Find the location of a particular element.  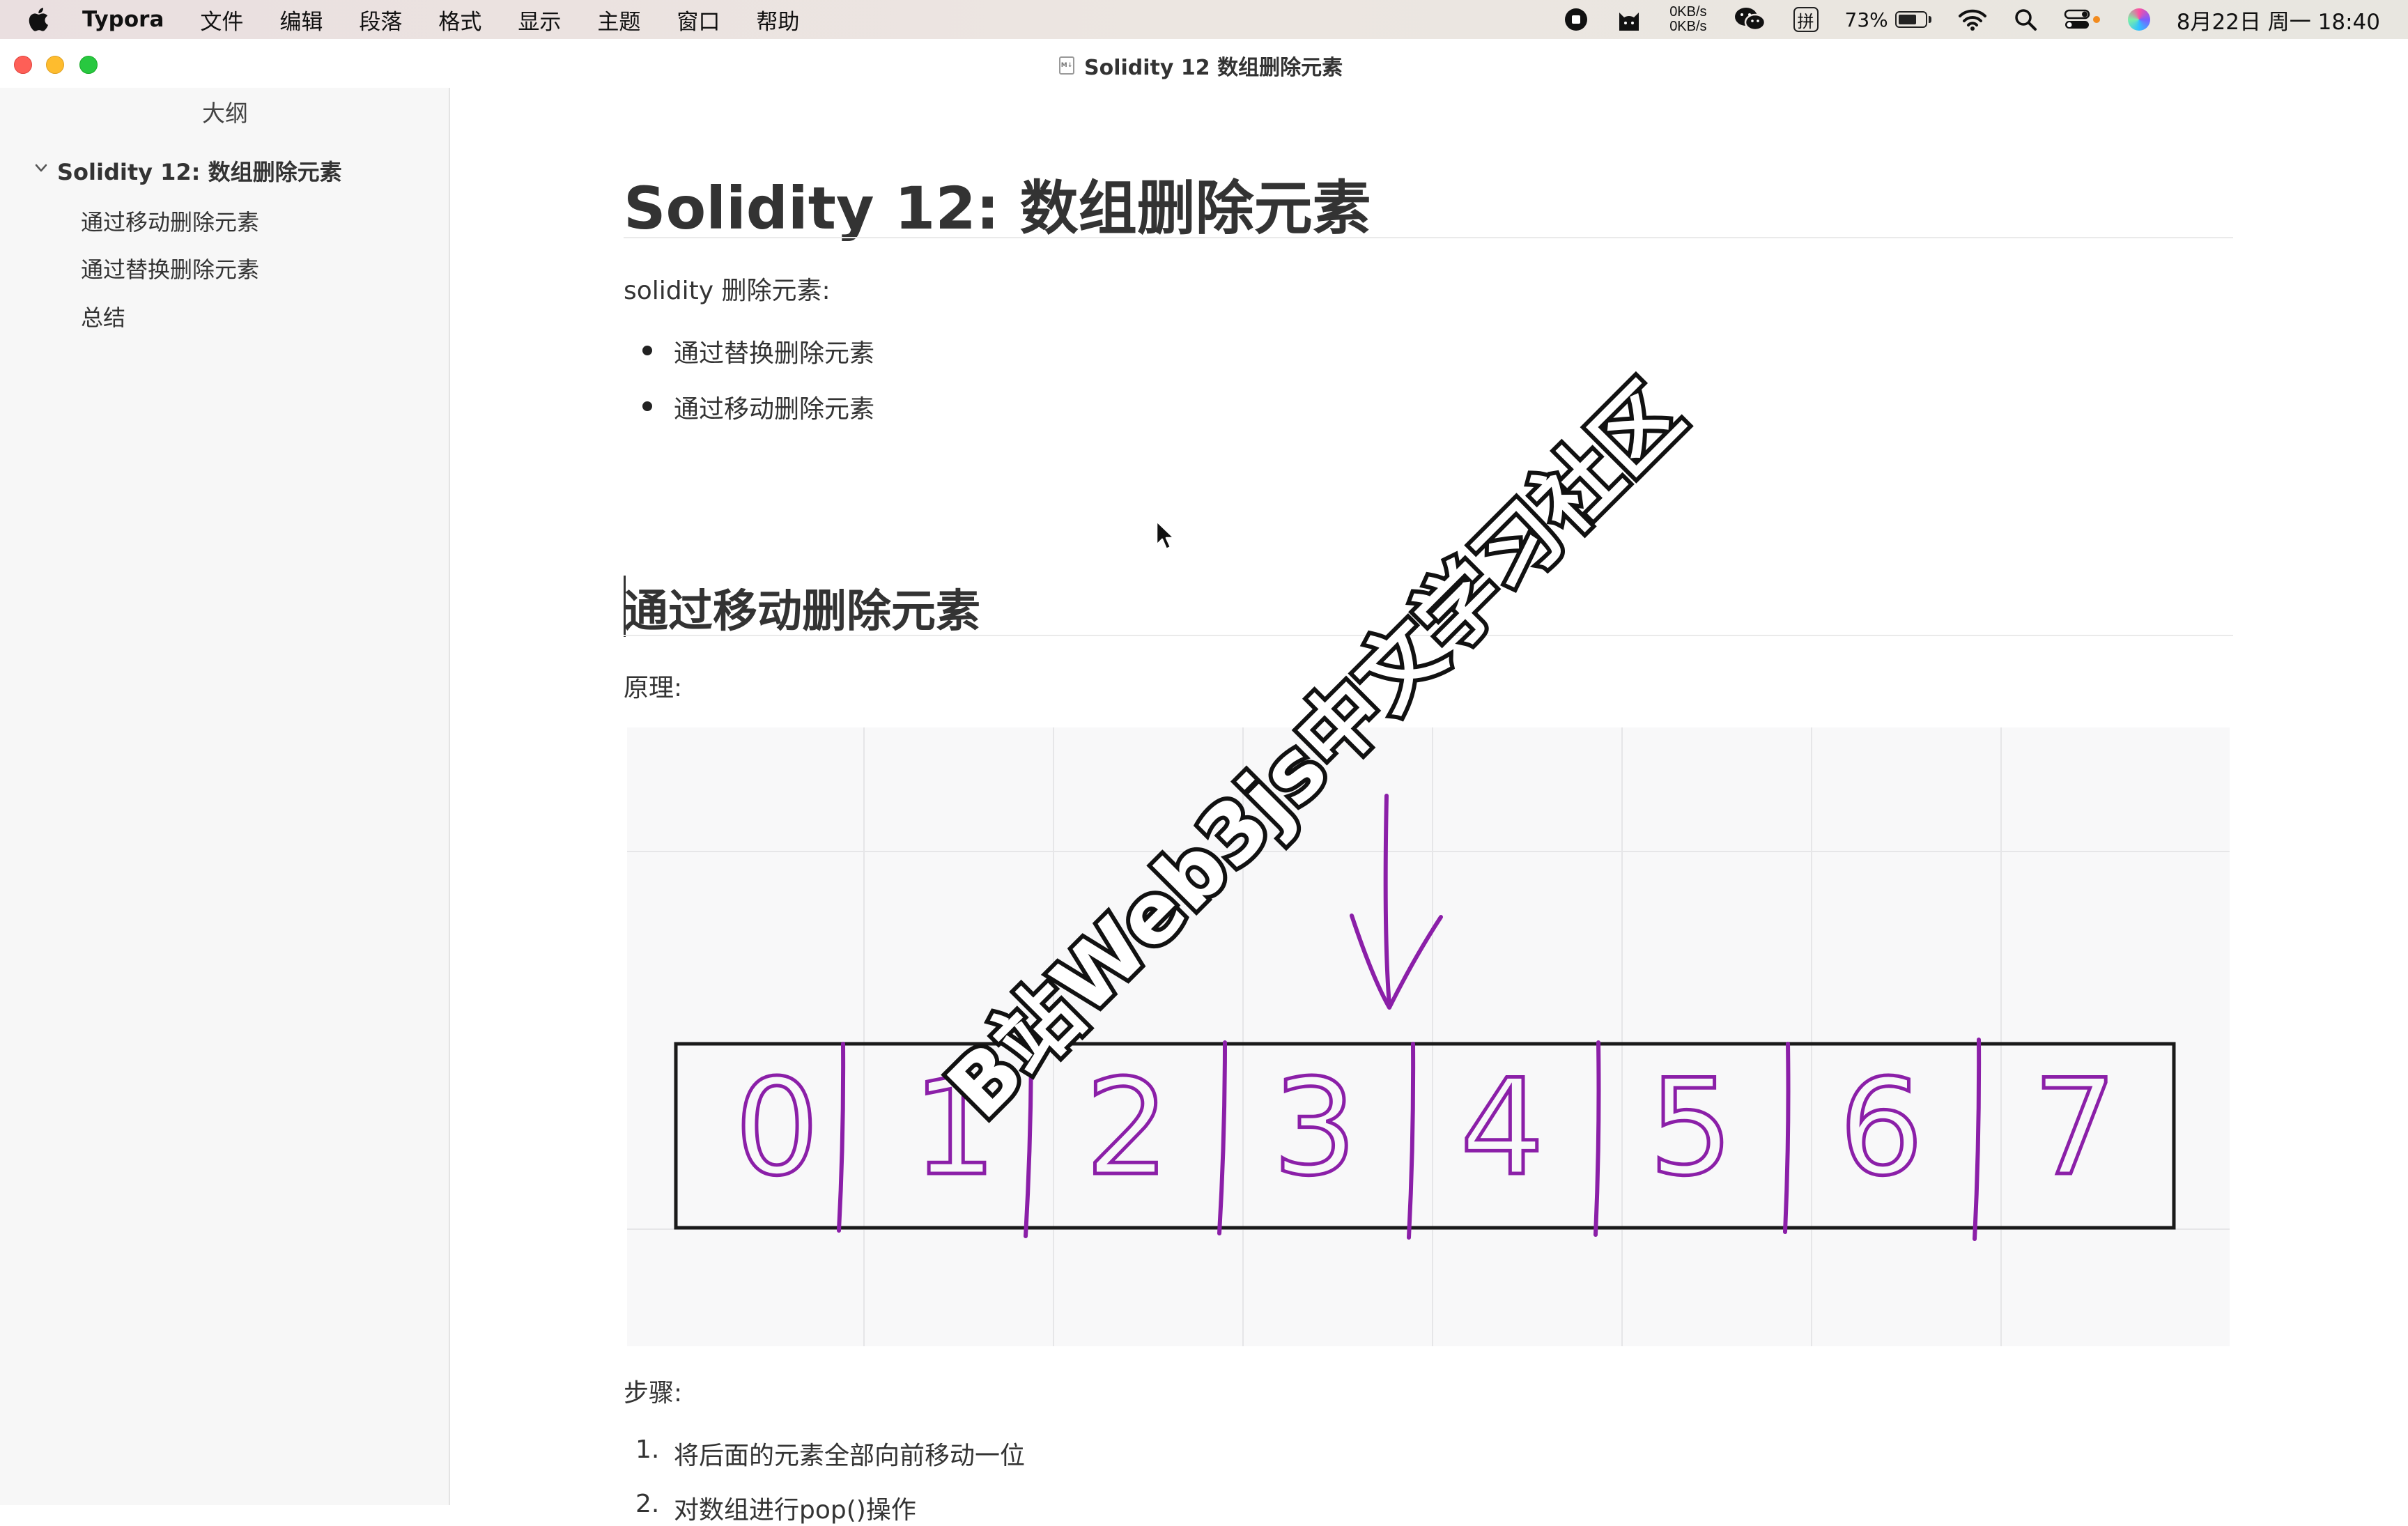

menu-format: 格式 is located at coordinates (460, 20).